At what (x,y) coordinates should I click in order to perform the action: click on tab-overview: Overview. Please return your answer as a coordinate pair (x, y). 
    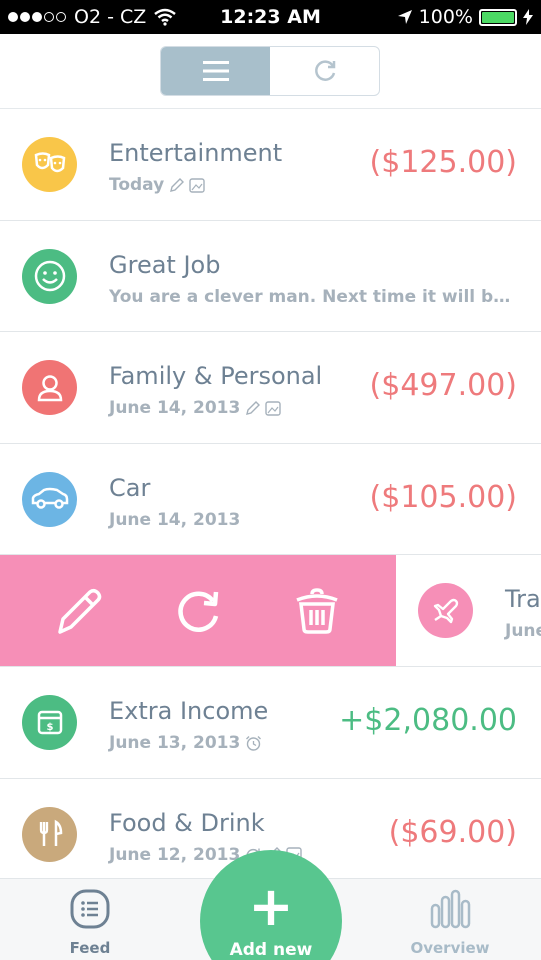
    Looking at the image, I should click on (450, 923).